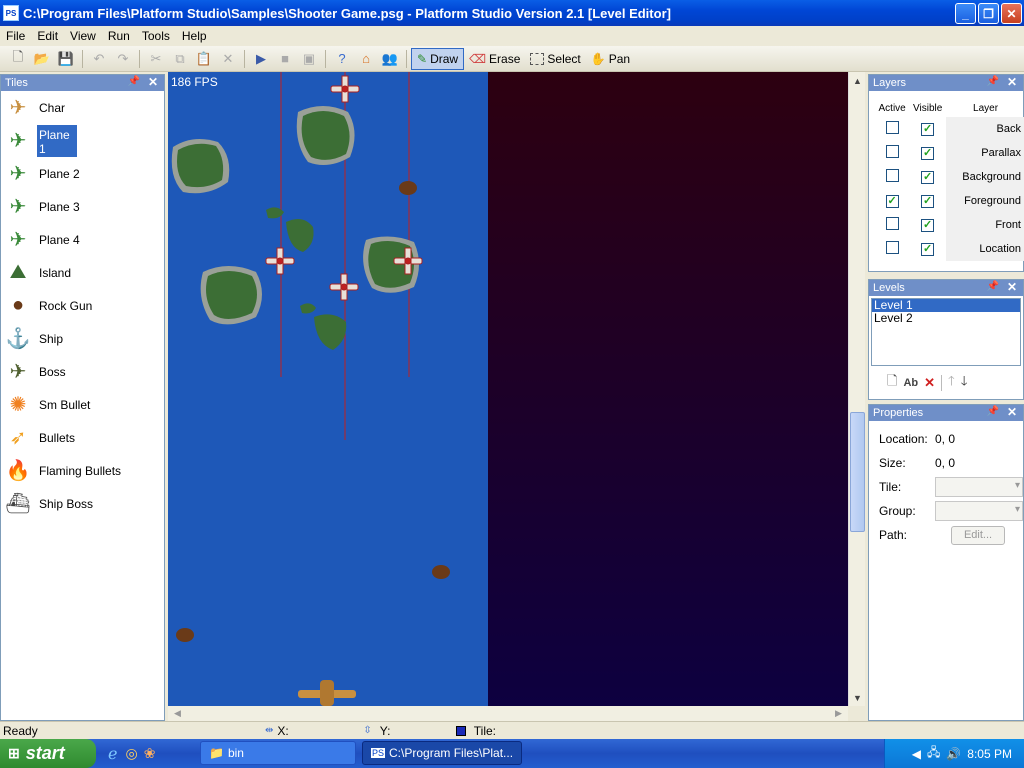 The image size is (1024, 768). What do you see at coordinates (82, 503) in the screenshot?
I see `tile-item: ⛴ Ship Boss` at bounding box center [82, 503].